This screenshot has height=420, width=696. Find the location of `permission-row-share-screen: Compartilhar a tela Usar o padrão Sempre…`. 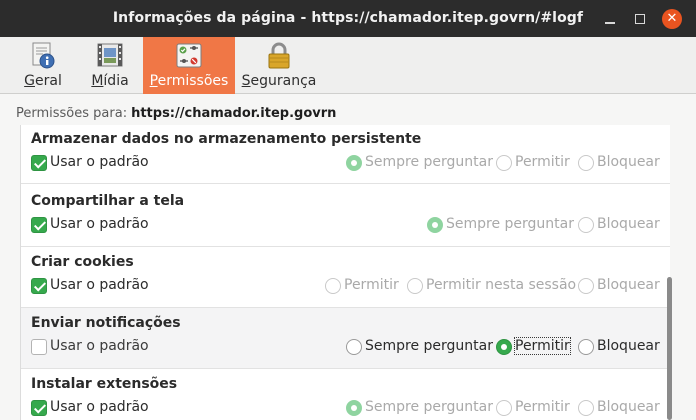

permission-row-share-screen: Compartilhar a tela Usar o padrão Sempre… is located at coordinates (345, 216).